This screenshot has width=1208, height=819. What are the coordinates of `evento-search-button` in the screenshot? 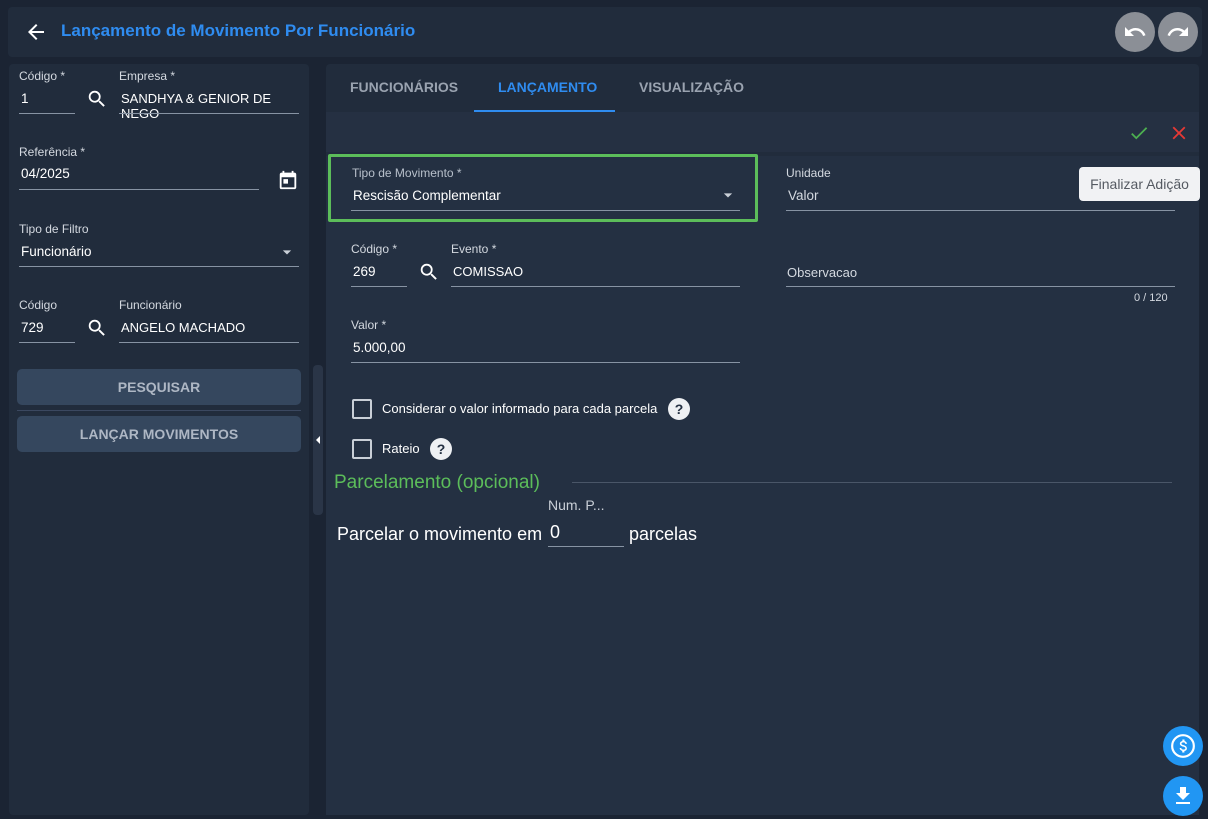 It's located at (429, 272).